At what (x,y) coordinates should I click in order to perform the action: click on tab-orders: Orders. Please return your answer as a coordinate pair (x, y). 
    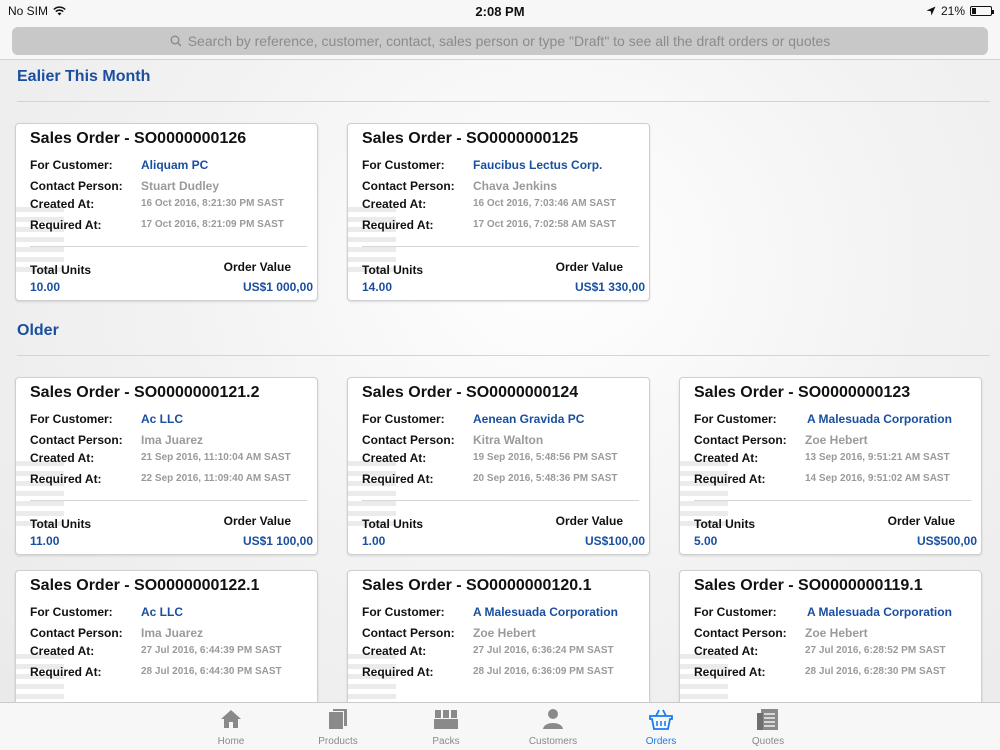
    Looking at the image, I should click on (661, 726).